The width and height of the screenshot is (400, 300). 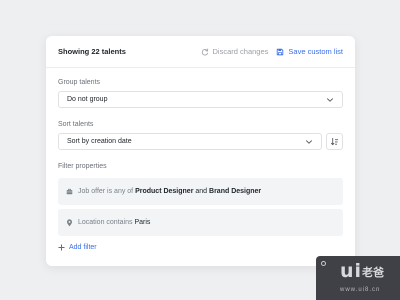 What do you see at coordinates (360, 290) in the screenshot?
I see `watermark-domain: www.ui8.cn` at bounding box center [360, 290].